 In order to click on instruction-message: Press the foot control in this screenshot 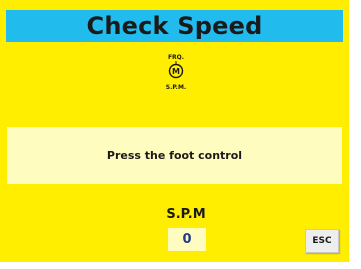, I will do `click(174, 155)`.